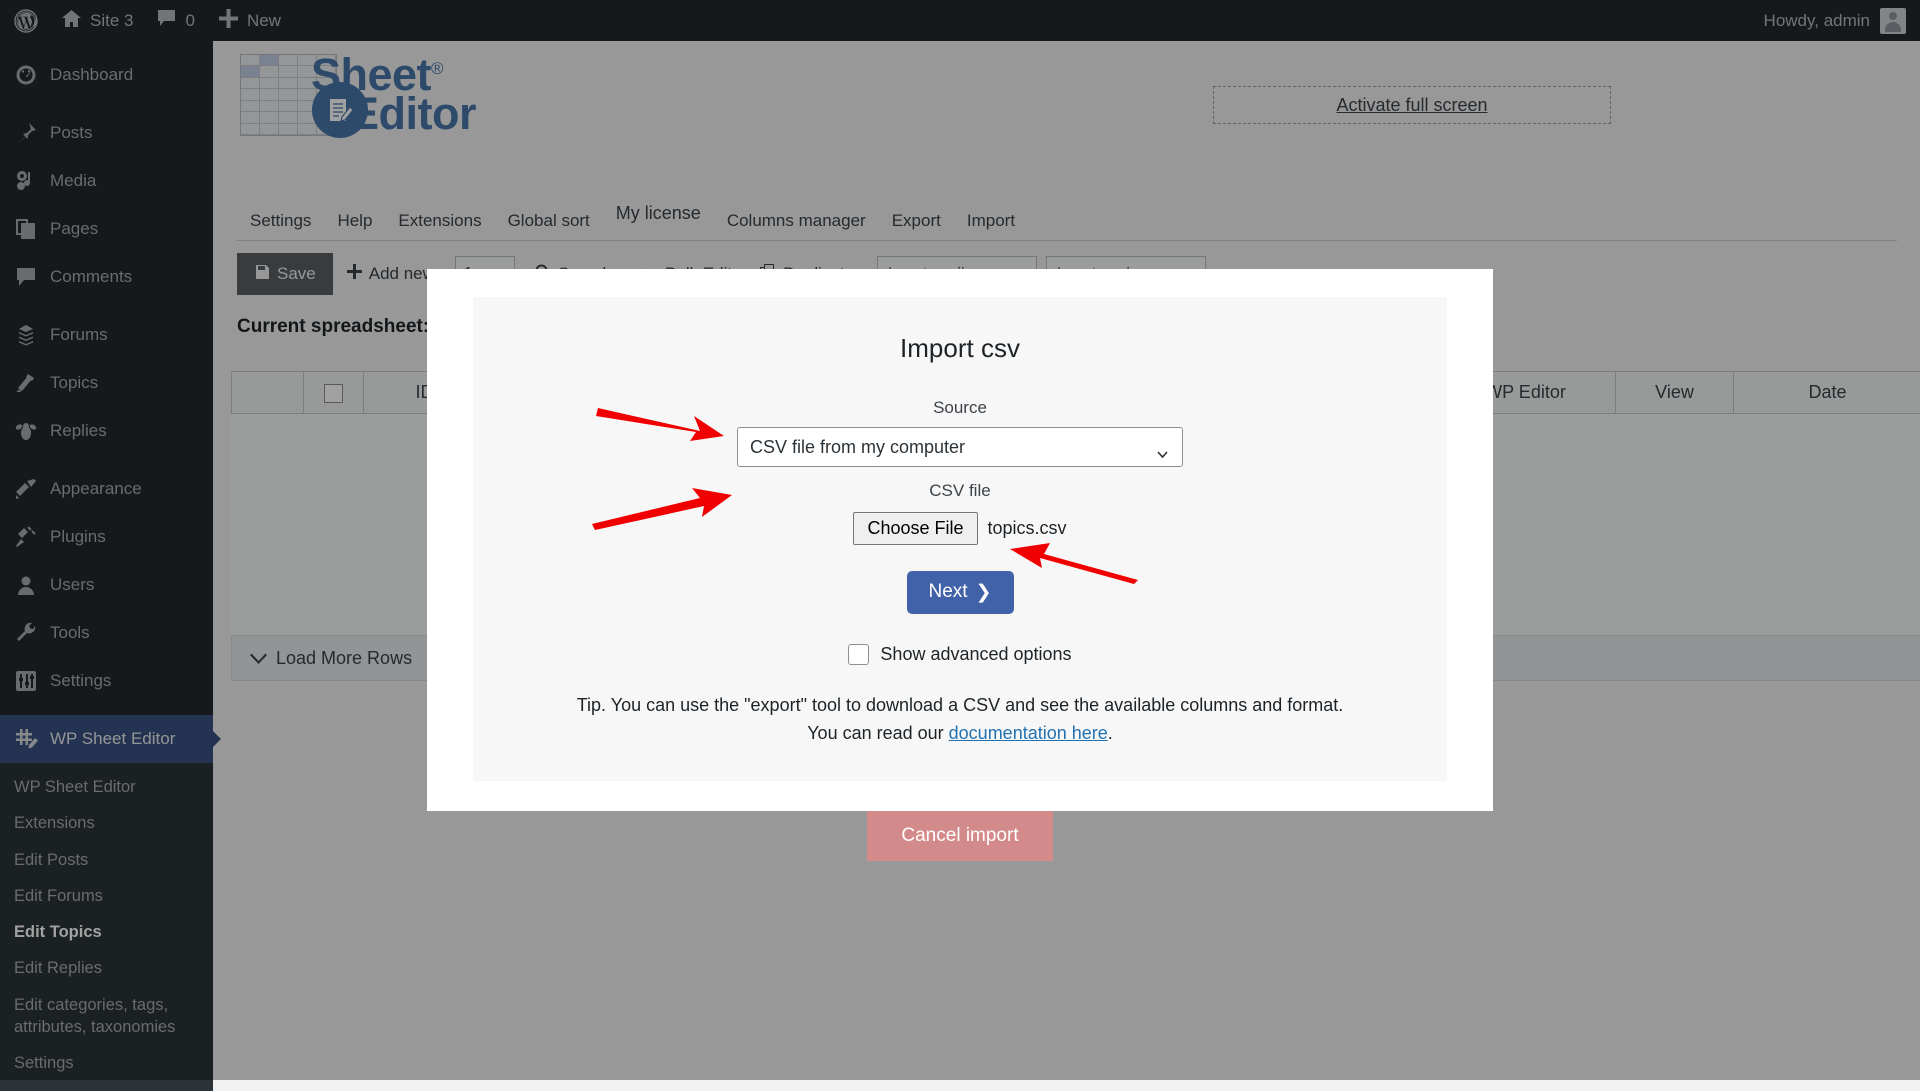 This screenshot has height=1091, width=1920. What do you see at coordinates (948, 592) in the screenshot?
I see `next-label: Next` at bounding box center [948, 592].